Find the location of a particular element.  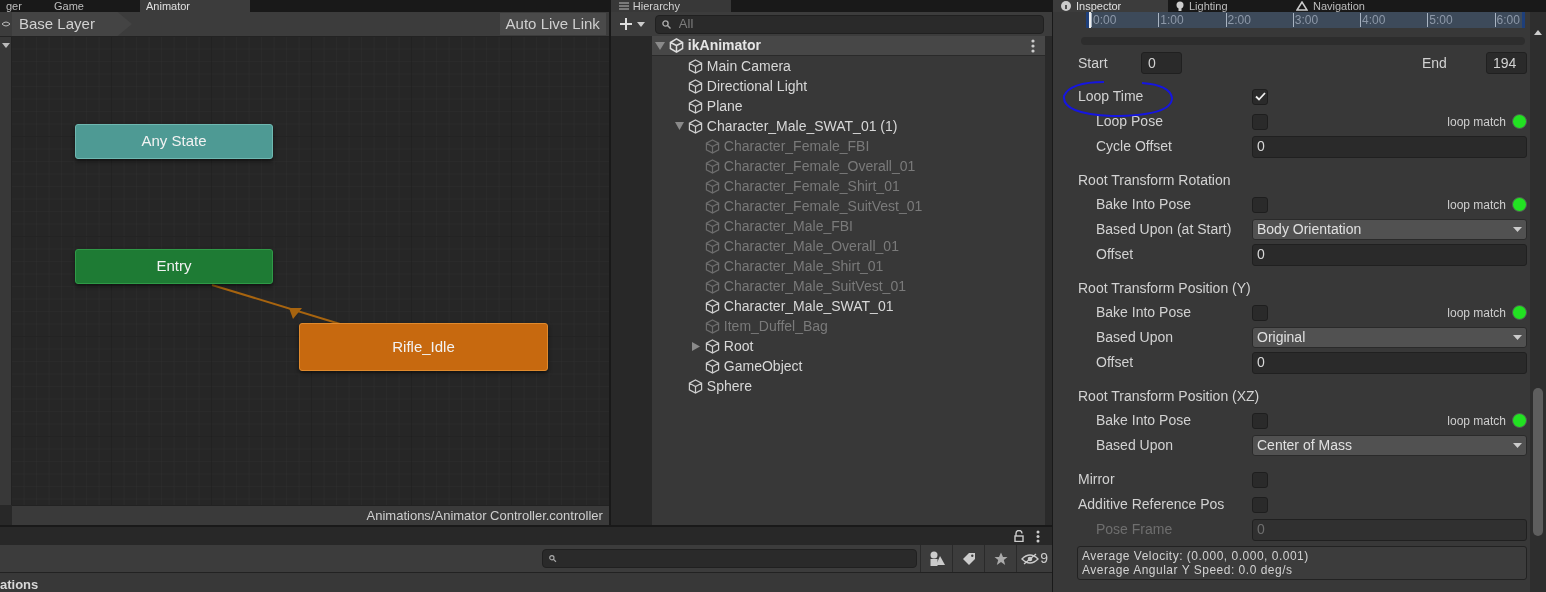

section-header: Root Transform Position (XZ) is located at coordinates (1169, 396).